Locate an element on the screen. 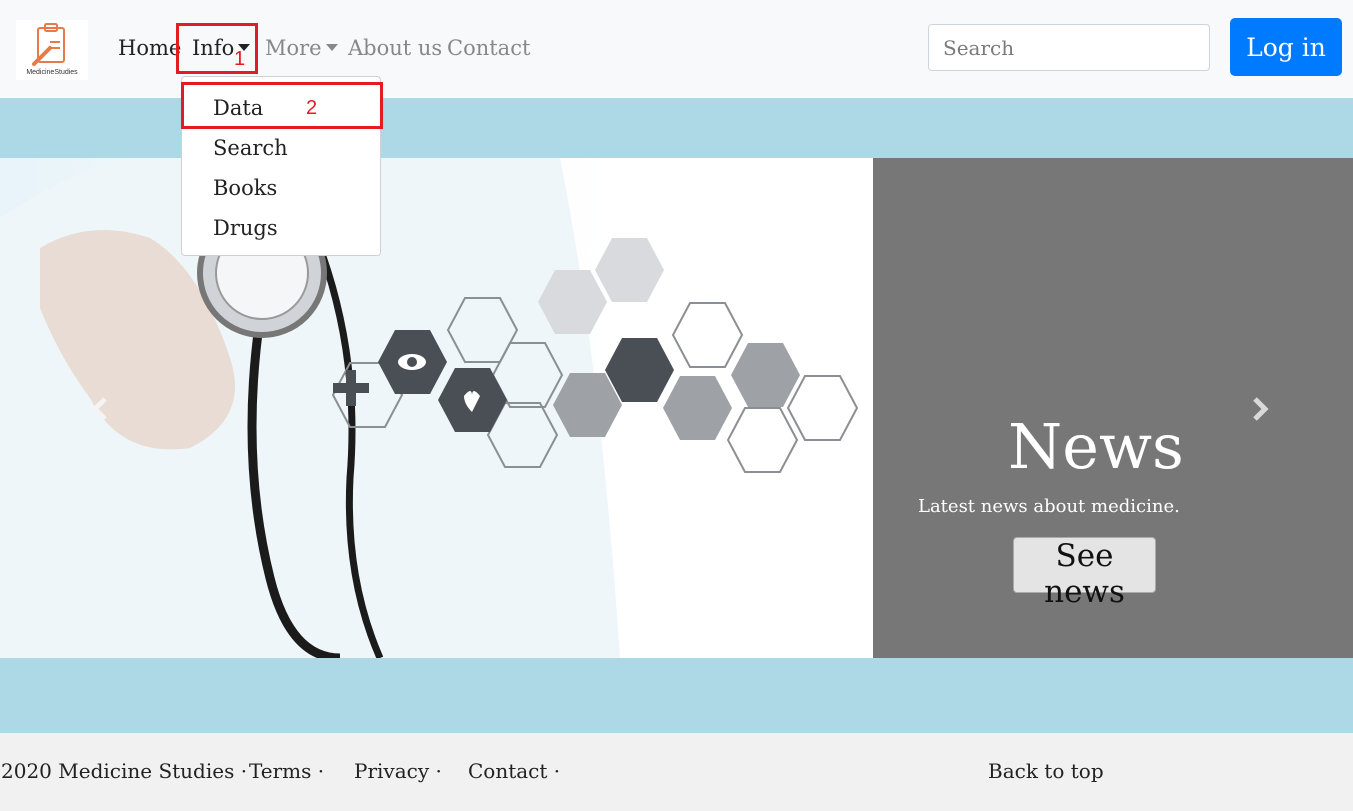  nav-more-dropdown: More is located at coordinates (301, 48).